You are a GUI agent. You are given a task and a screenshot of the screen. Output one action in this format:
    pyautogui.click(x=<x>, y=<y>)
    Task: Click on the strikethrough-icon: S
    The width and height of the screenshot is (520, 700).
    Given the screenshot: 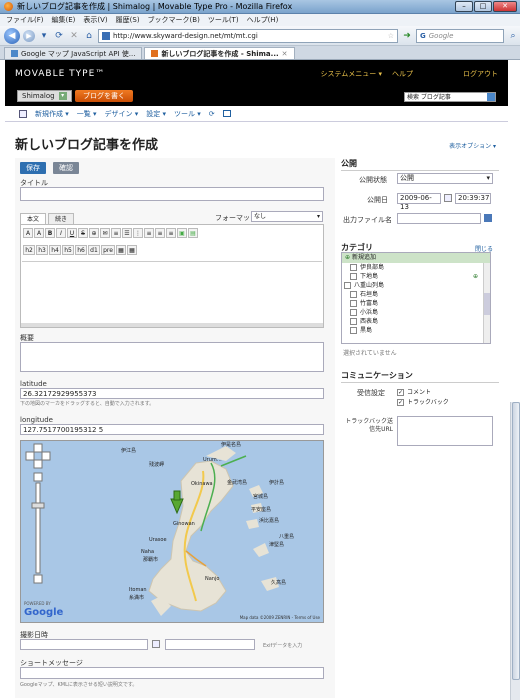 What is the action you would take?
    pyautogui.click(x=83, y=233)
    